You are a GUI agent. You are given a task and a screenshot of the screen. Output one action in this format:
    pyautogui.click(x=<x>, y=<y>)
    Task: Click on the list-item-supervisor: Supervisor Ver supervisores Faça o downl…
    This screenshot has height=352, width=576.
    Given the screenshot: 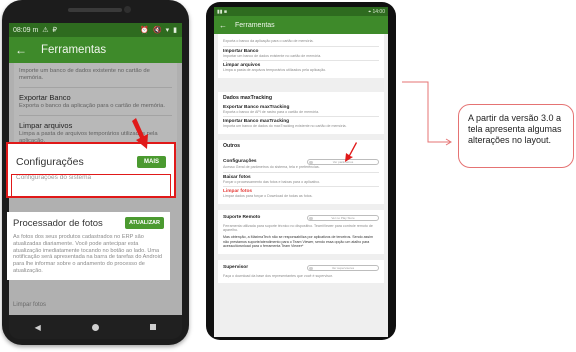 What is the action you would take?
    pyautogui.click(x=301, y=272)
    